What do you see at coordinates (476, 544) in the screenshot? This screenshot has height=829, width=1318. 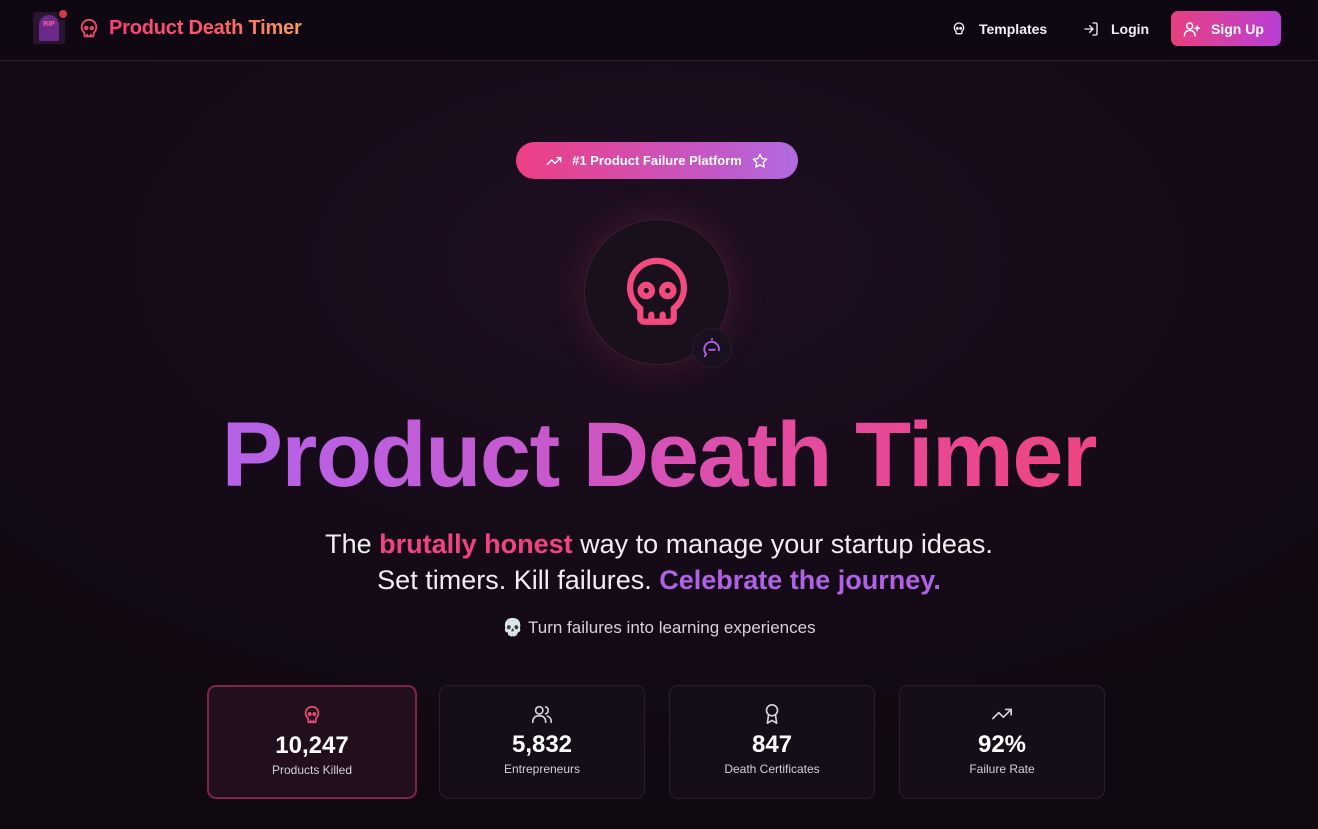 I see `subtitle-1-highlight: brutally honest` at bounding box center [476, 544].